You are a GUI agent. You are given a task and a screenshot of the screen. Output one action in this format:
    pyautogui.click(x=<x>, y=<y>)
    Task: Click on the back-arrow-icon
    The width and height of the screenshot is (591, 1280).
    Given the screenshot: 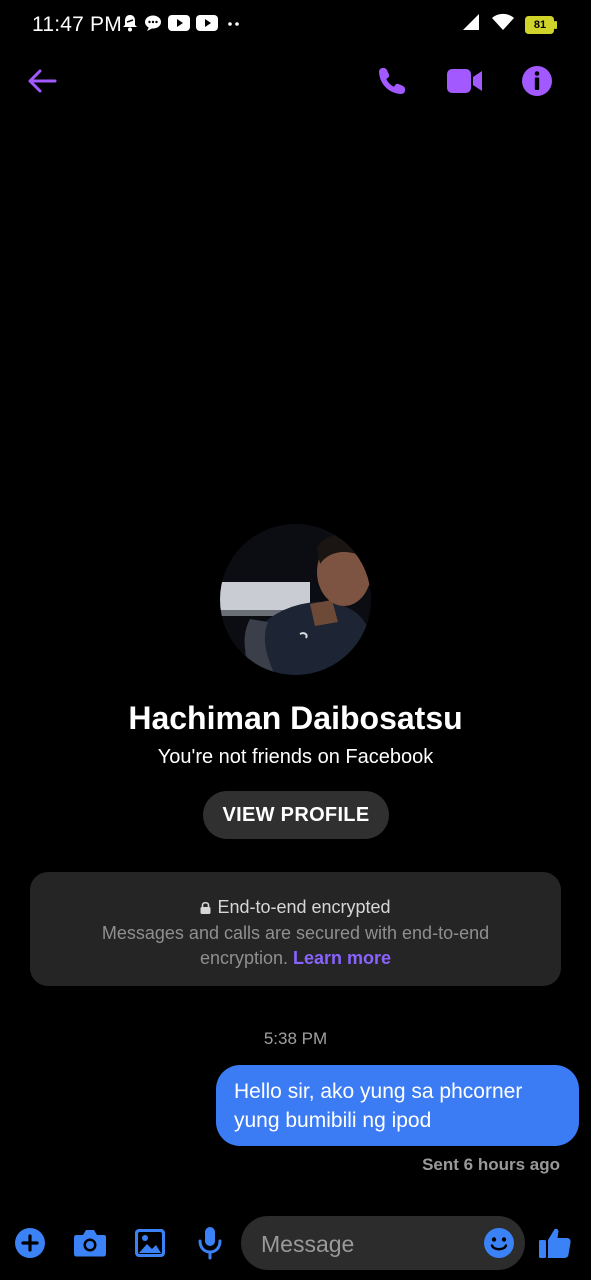 What is the action you would take?
    pyautogui.click(x=42, y=81)
    